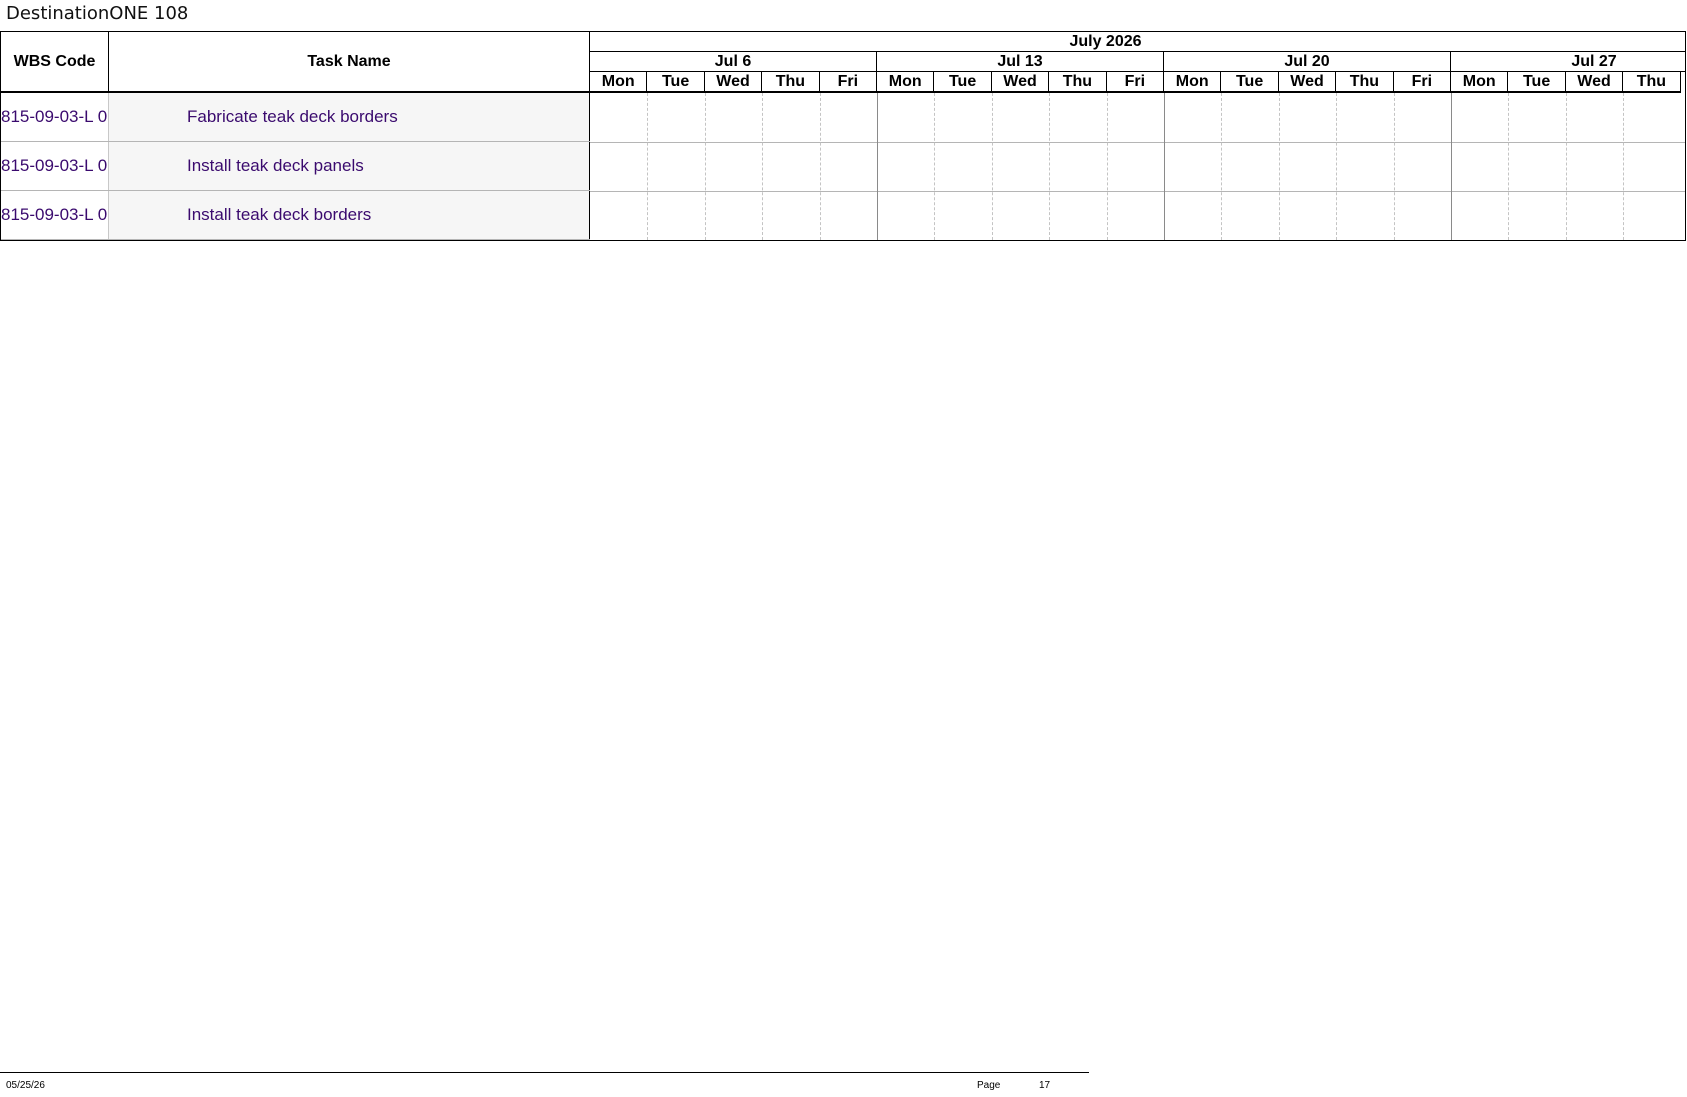 The height and width of the screenshot is (1097, 1687). I want to click on task-row: 815-09-03-L 0 Install teak deck panels, so click(295, 166).